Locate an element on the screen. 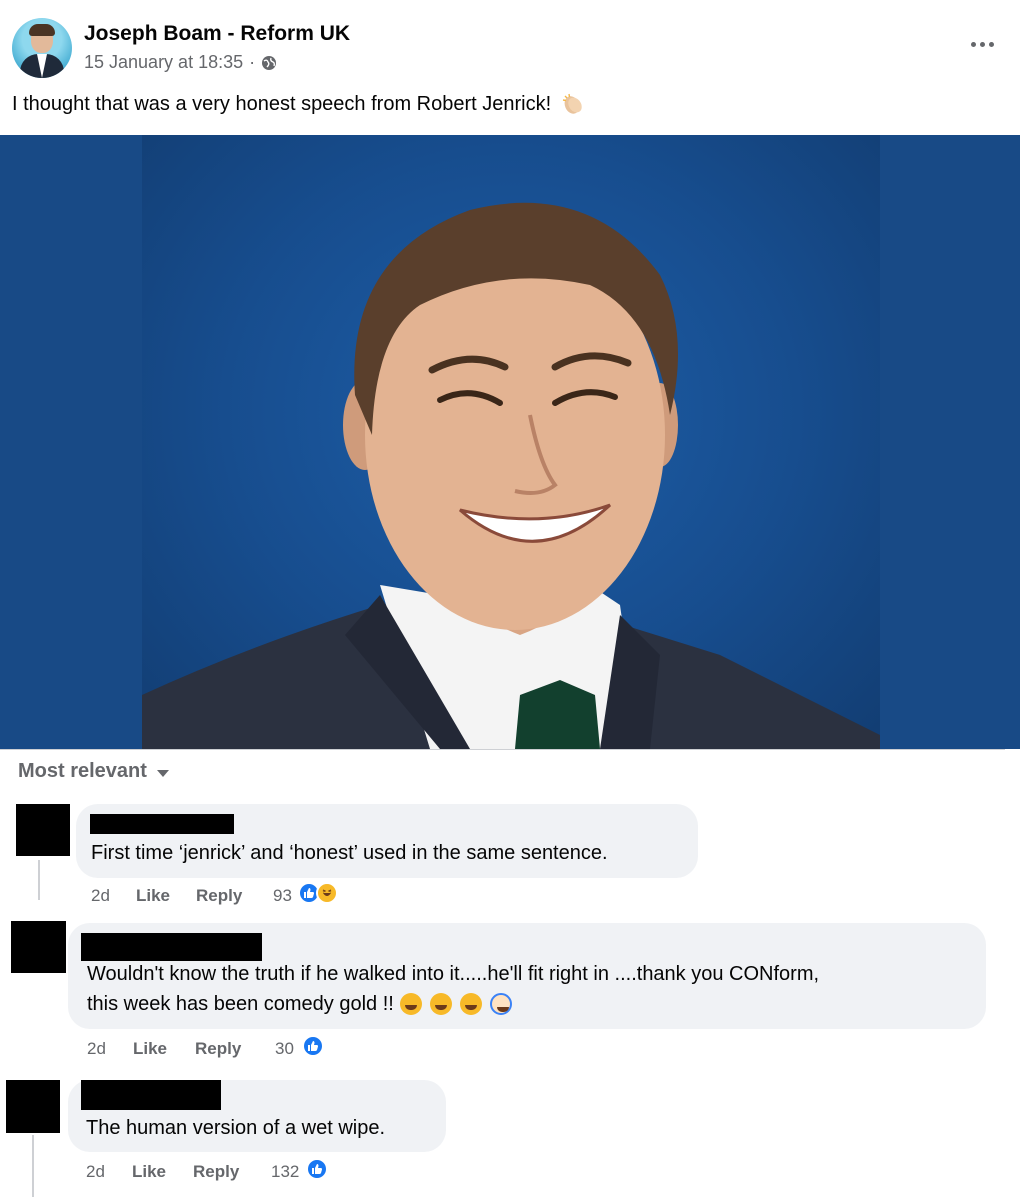 The image size is (1025, 1200). comment-sort-dropdown: Most relevant is located at coordinates (93, 771).